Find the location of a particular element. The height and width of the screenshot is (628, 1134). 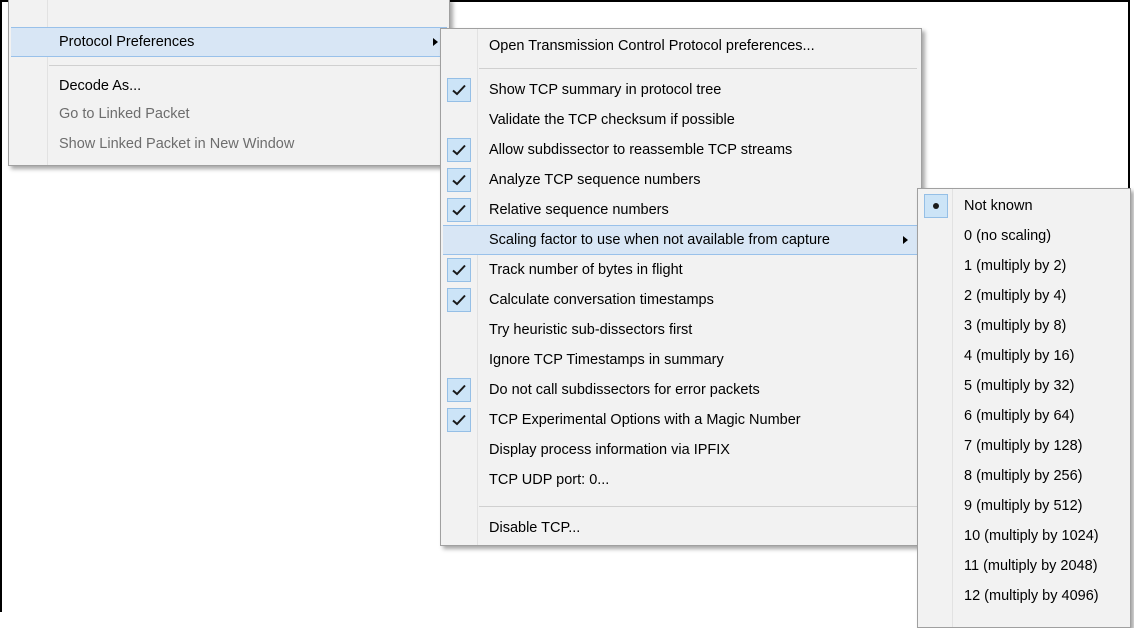

menu-item-show-tcp-summary: Show TCP summary in protocol tree is located at coordinates (681, 90).